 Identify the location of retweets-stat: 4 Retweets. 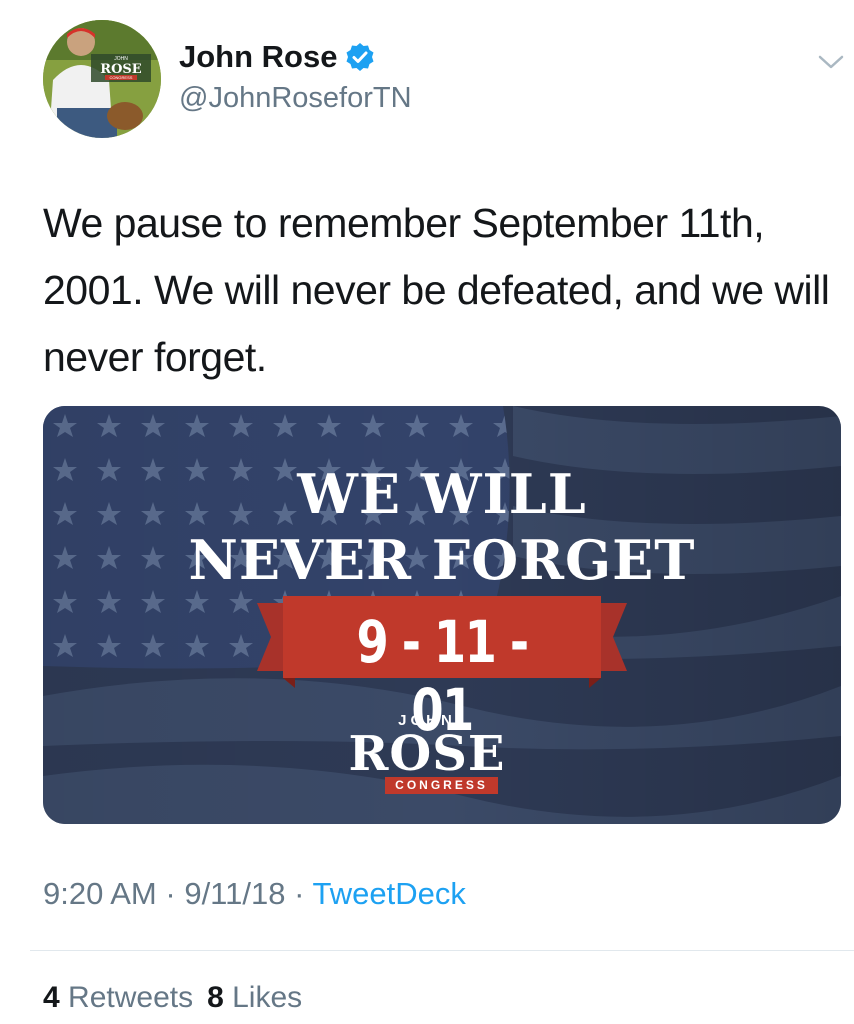
(118, 997).